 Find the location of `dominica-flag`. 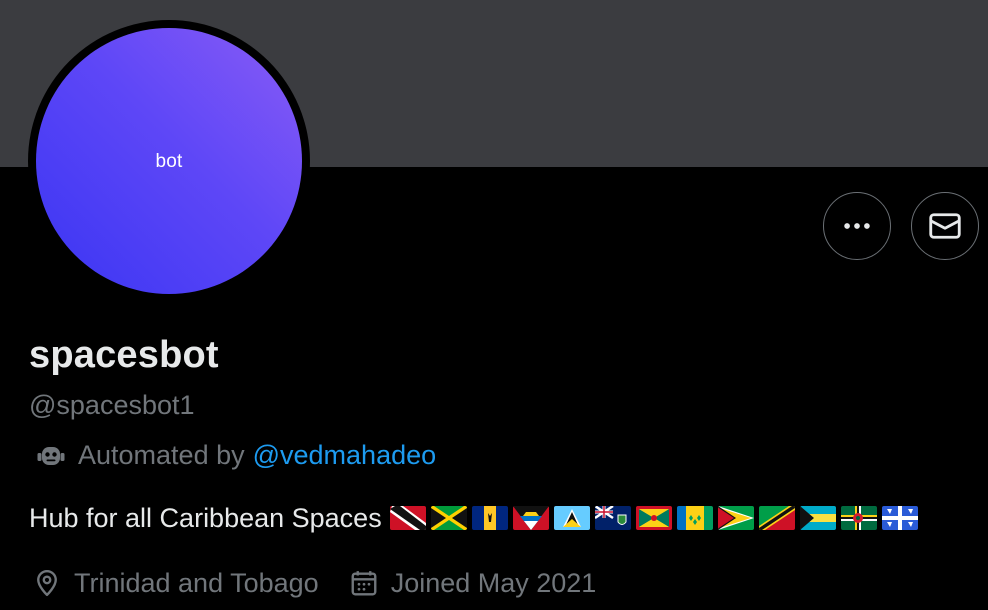

dominica-flag is located at coordinates (858, 518).